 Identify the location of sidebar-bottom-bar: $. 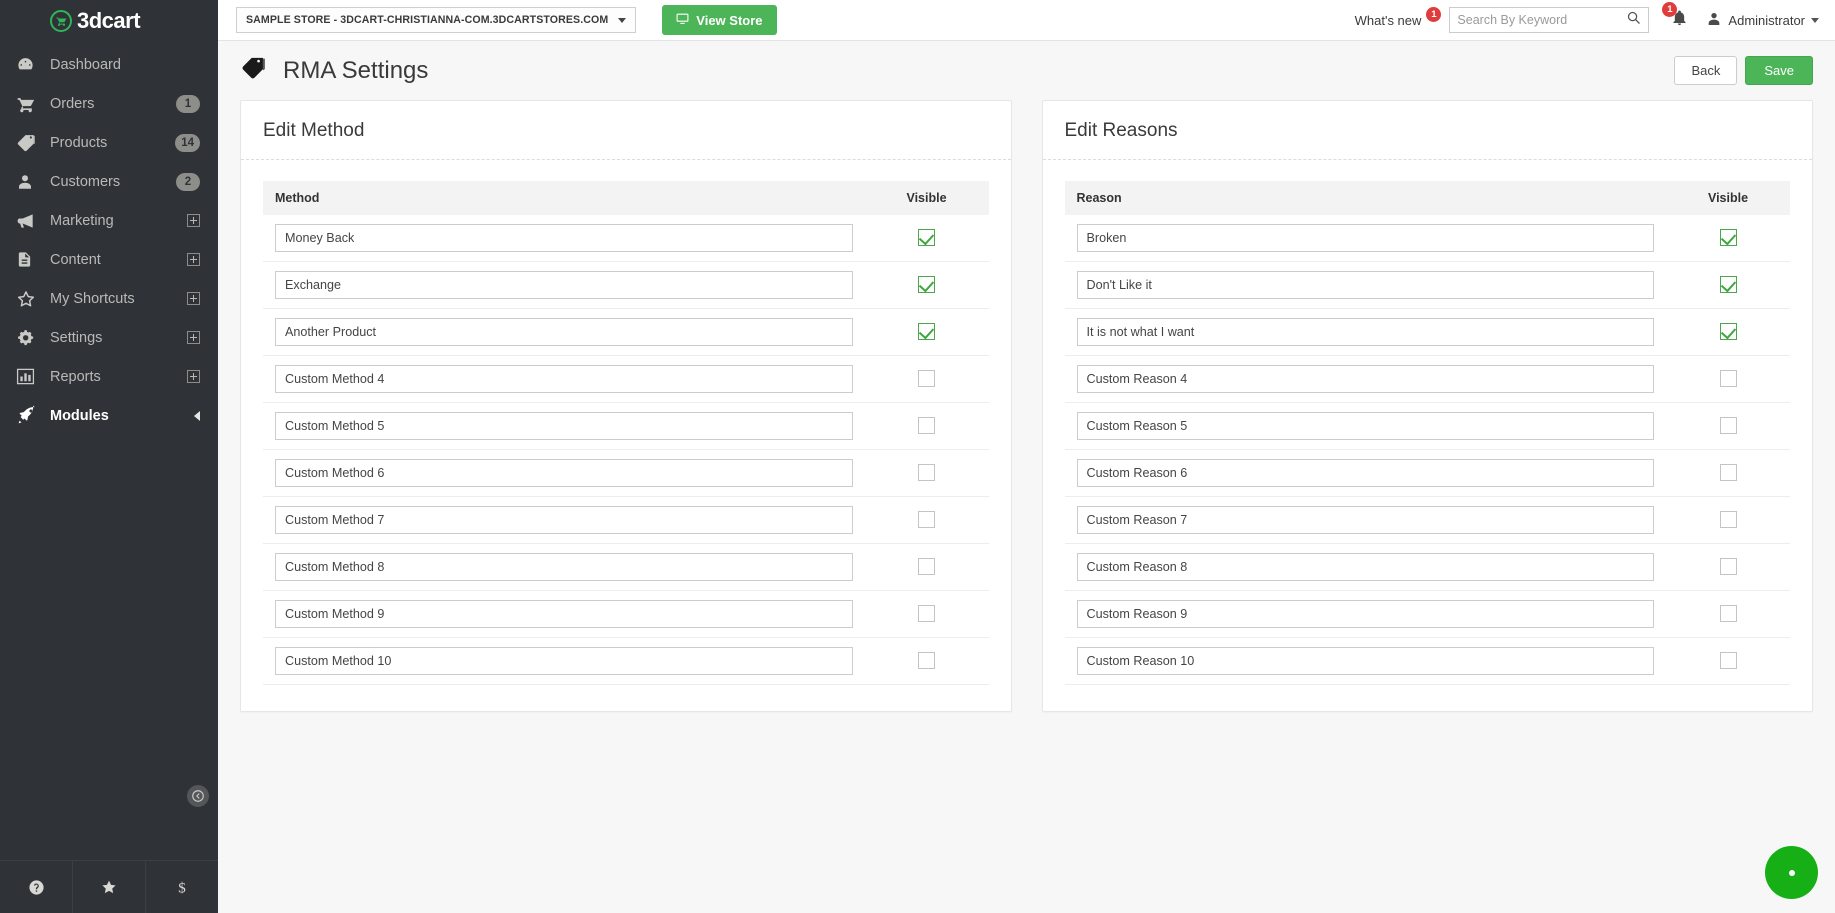
(109, 886).